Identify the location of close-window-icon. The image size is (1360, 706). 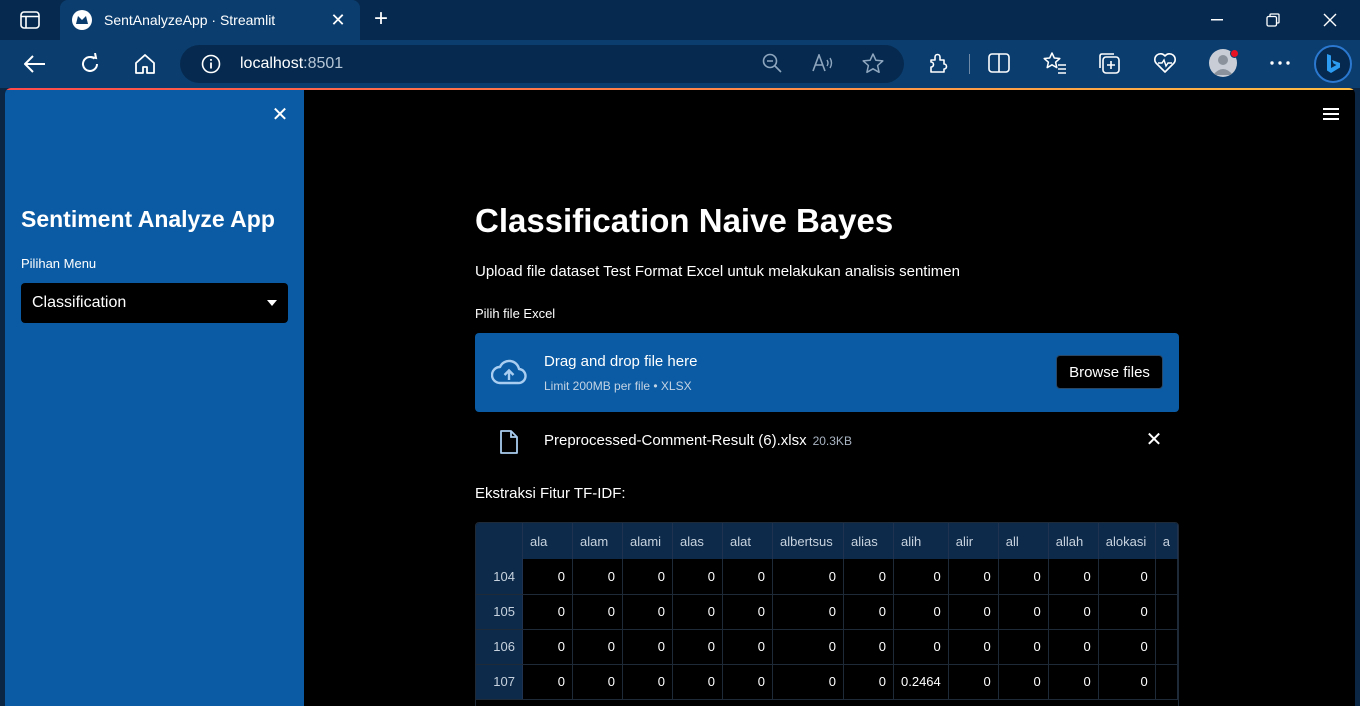
(1330, 20).